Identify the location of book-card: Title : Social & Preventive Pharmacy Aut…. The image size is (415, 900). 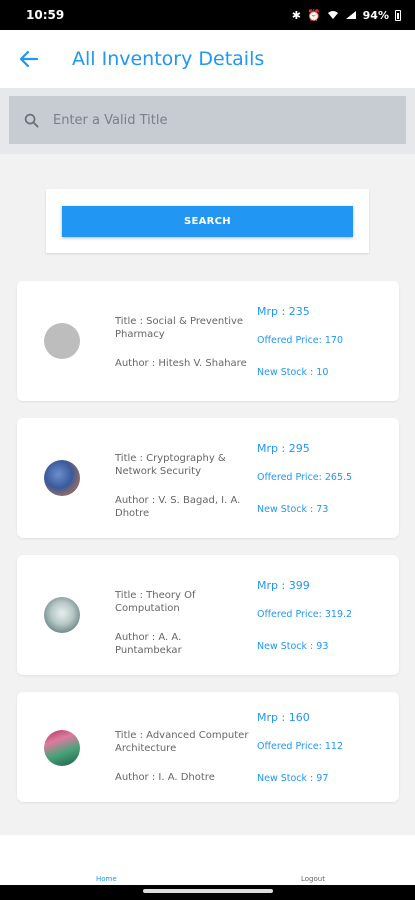
(208, 341).